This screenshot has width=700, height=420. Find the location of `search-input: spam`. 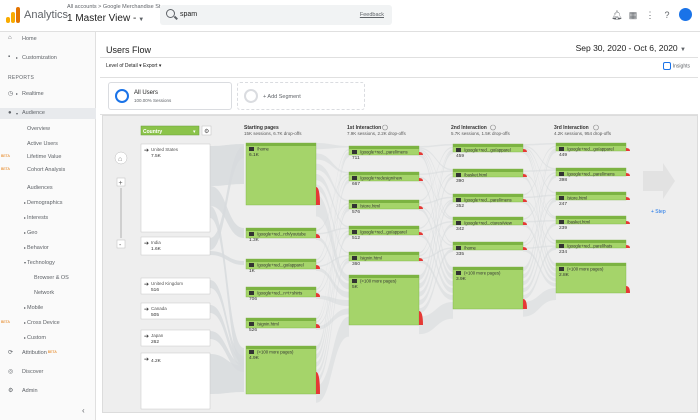

search-input: spam is located at coordinates (188, 14).